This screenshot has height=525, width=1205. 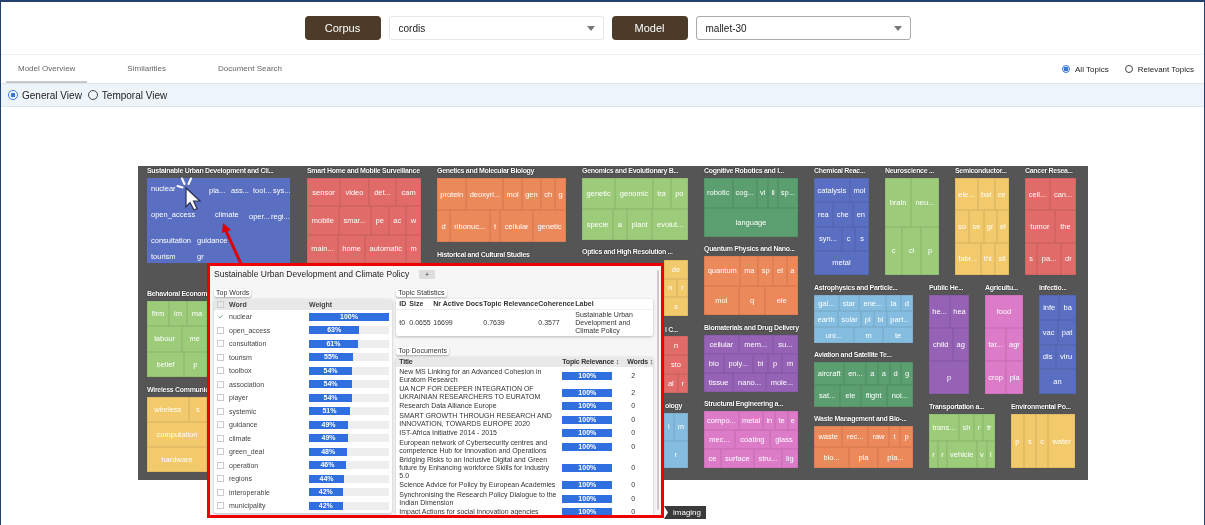 What do you see at coordinates (658, 390) in the screenshot?
I see `scrollbar` at bounding box center [658, 390].